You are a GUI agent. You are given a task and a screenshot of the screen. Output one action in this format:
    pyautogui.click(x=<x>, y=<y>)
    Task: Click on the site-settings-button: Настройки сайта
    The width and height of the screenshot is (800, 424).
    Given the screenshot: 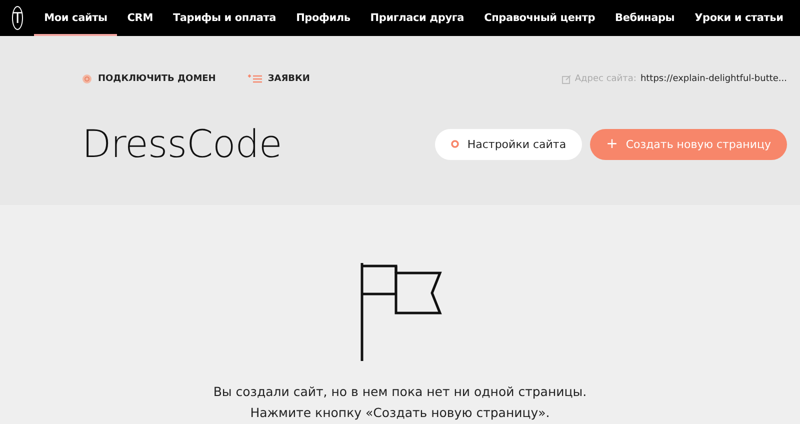 What is the action you would take?
    pyautogui.click(x=508, y=144)
    